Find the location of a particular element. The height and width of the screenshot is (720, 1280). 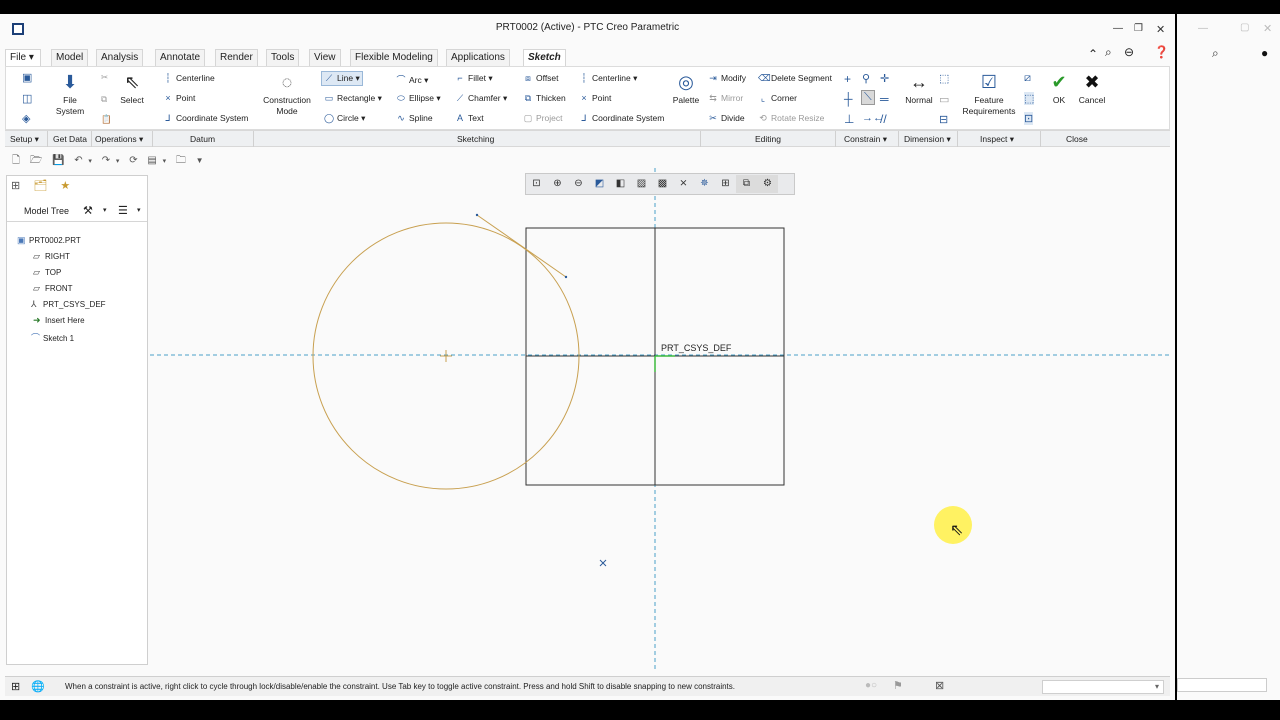

sketcher-display-filters-icon: ⚙ is located at coordinates (767, 184).